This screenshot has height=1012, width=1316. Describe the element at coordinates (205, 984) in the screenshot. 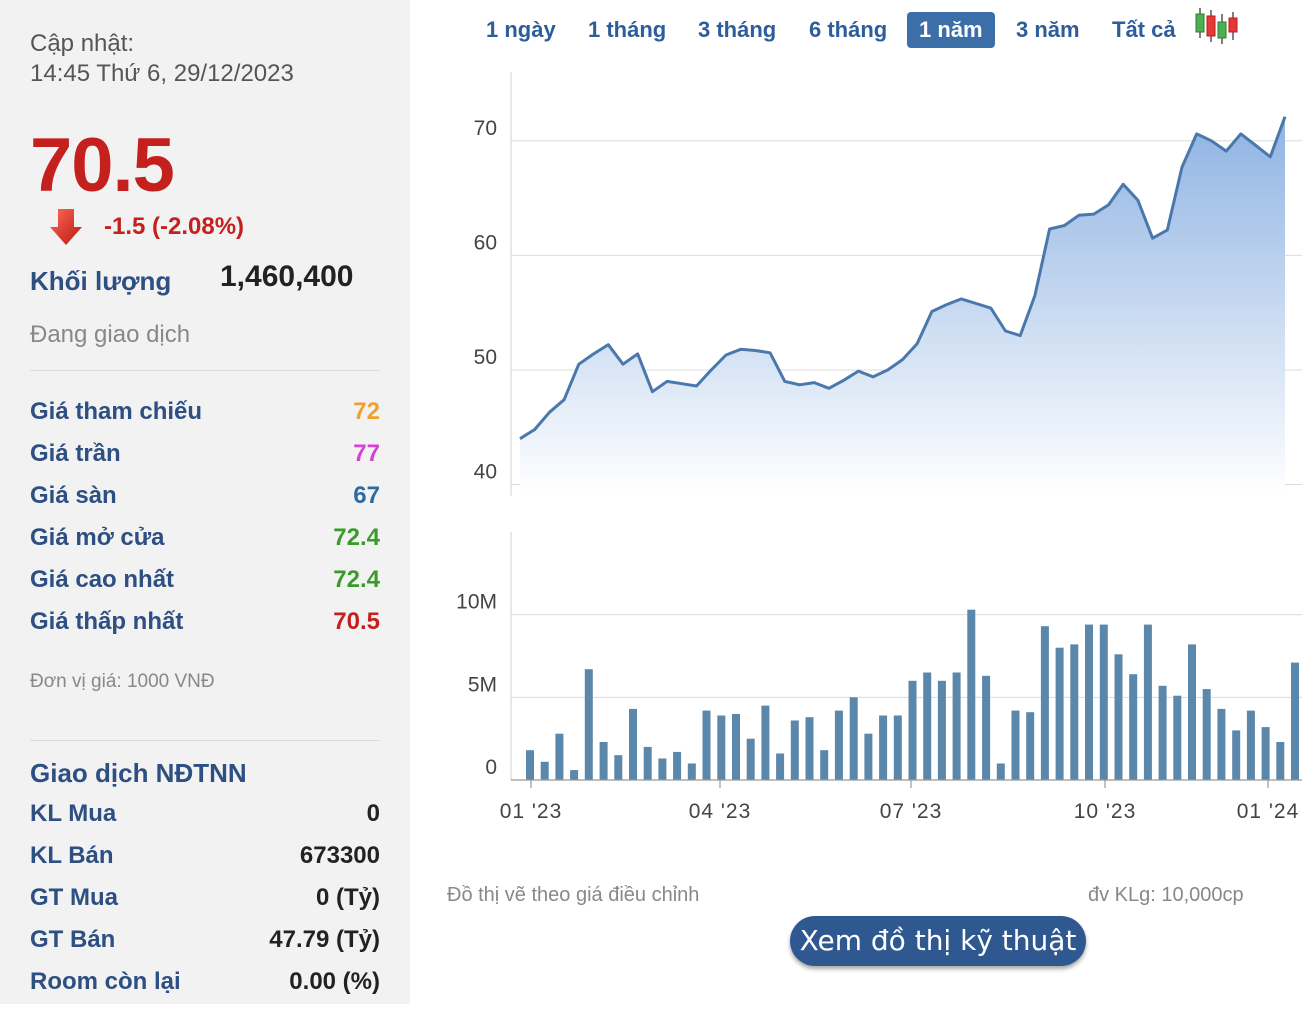

I see `foreign-row: Room còn lại 0.00 (%)` at that location.